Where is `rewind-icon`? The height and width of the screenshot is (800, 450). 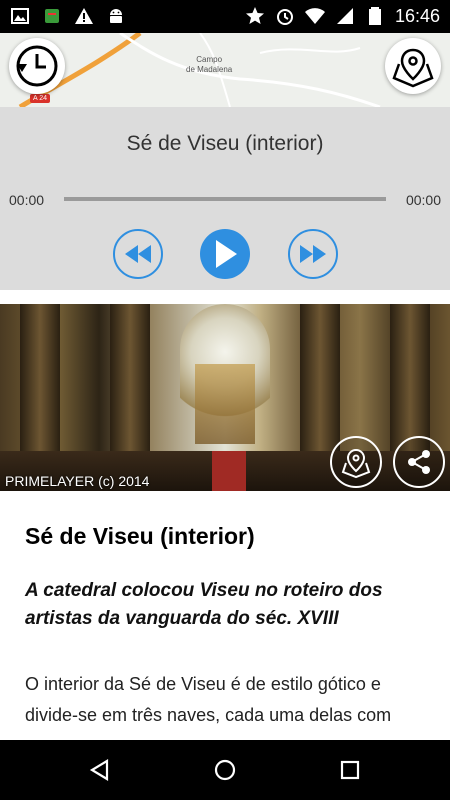
rewind-icon is located at coordinates (138, 254).